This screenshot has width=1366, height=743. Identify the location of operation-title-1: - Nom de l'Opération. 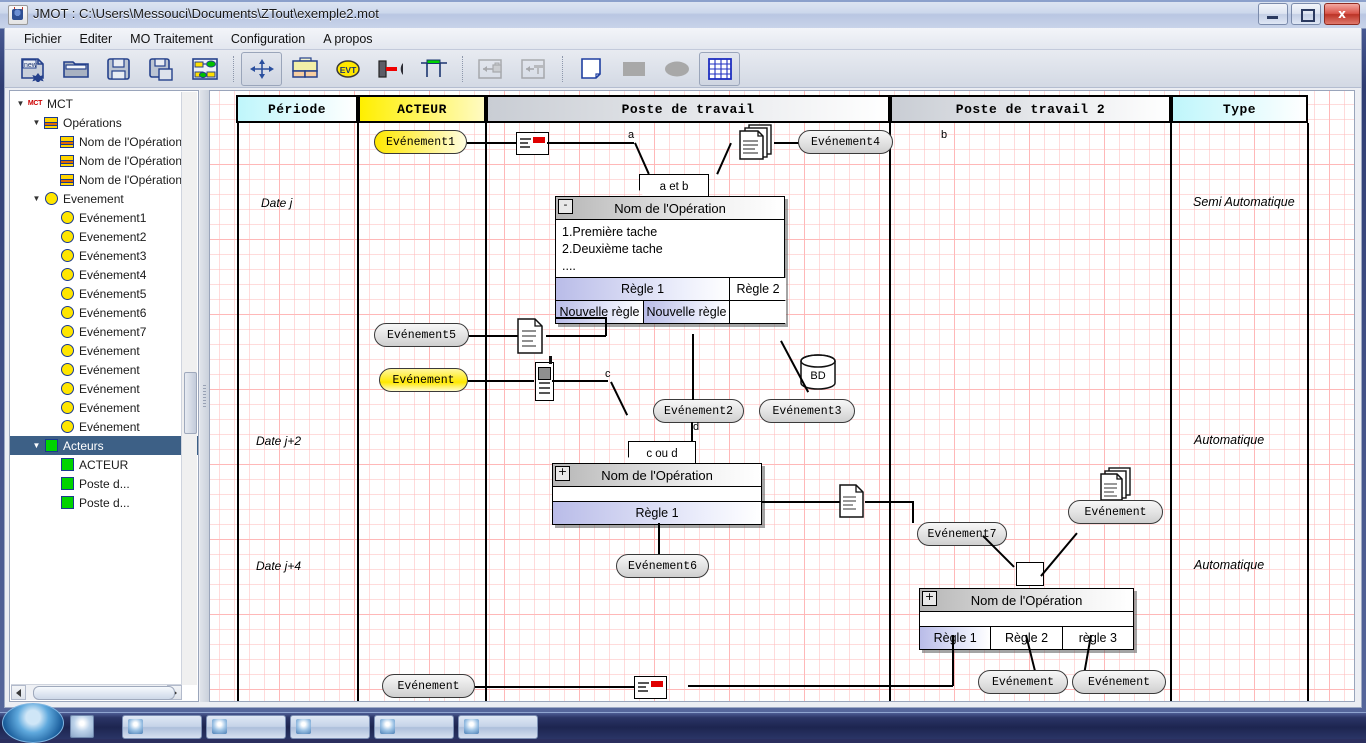
(670, 208).